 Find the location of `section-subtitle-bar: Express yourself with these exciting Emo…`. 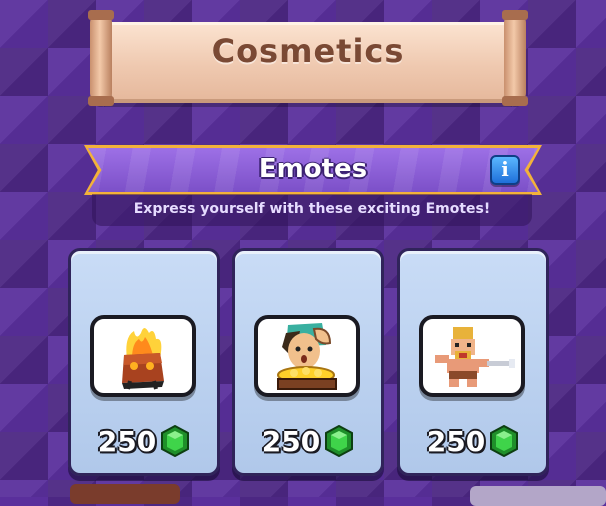

section-subtitle-bar: Express yourself with these exciting Emo… is located at coordinates (312, 210).